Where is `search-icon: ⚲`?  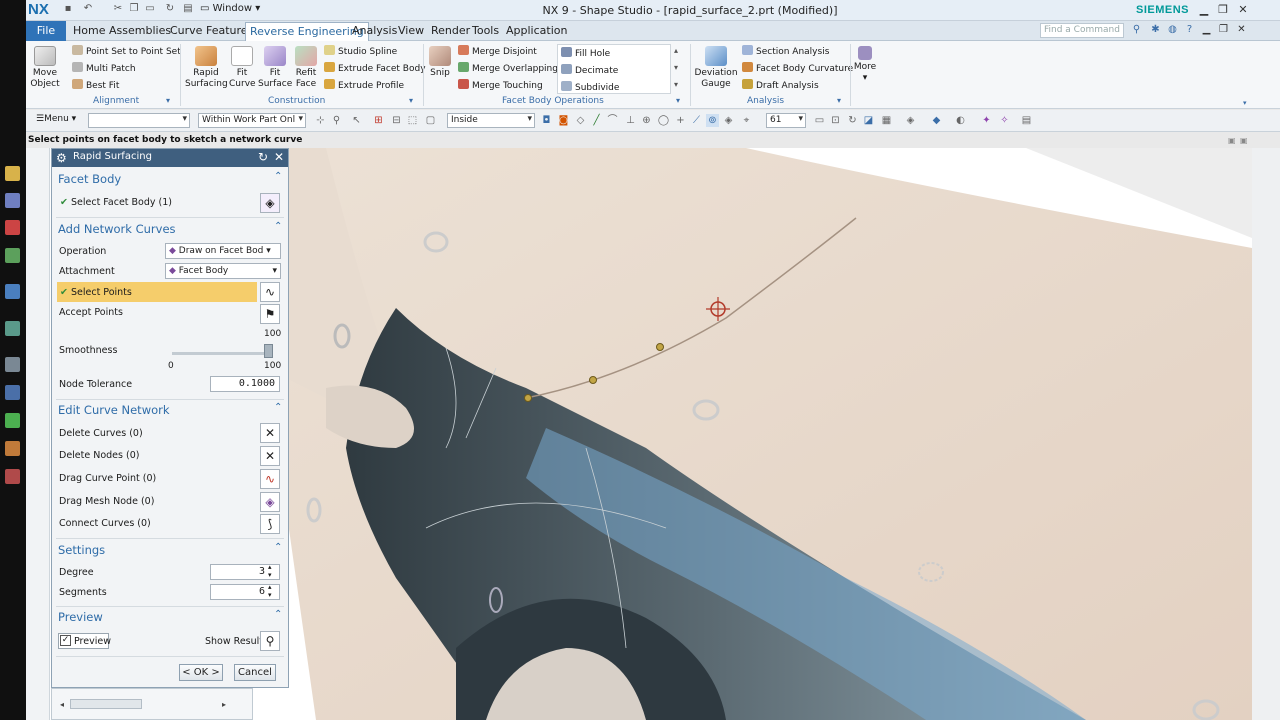
search-icon: ⚲ is located at coordinates (1136, 30).